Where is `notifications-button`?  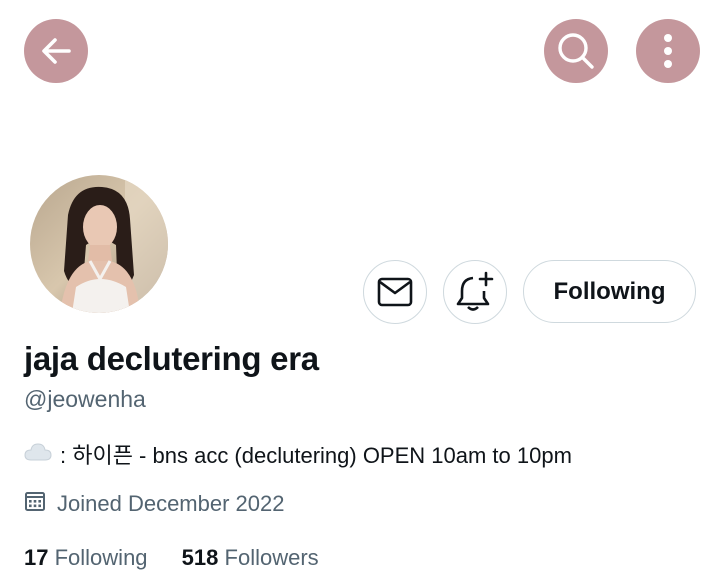 notifications-button is located at coordinates (475, 292).